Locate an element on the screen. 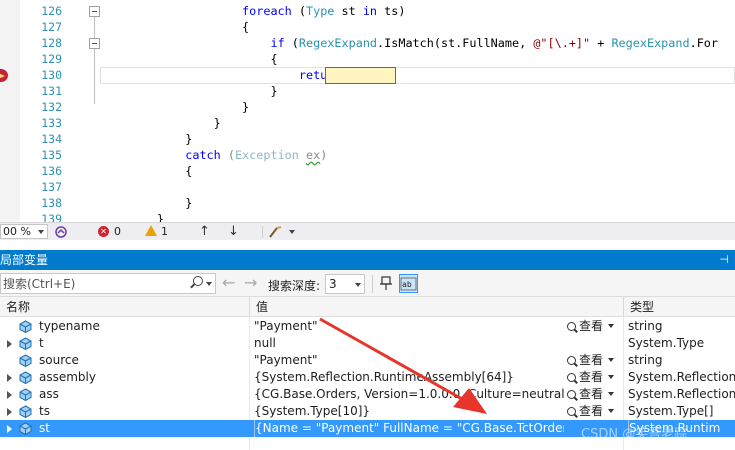 The height and width of the screenshot is (450, 735). column-header-type: 类型 is located at coordinates (679, 307).